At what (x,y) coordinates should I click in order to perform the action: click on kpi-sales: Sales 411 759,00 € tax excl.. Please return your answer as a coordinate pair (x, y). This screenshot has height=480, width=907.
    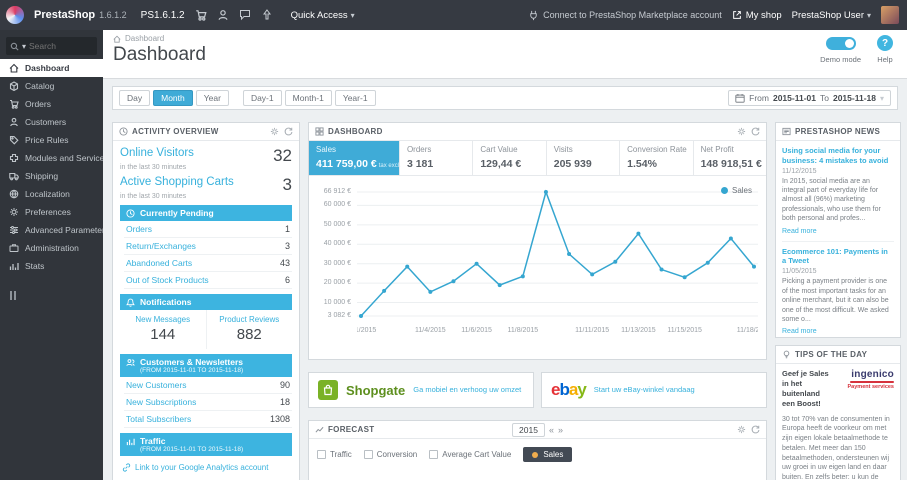
    Looking at the image, I should click on (355, 158).